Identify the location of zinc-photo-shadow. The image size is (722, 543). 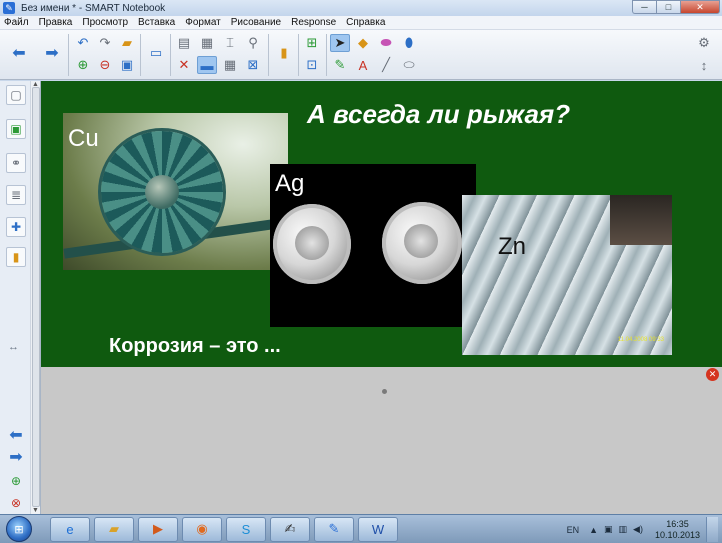
(641, 220).